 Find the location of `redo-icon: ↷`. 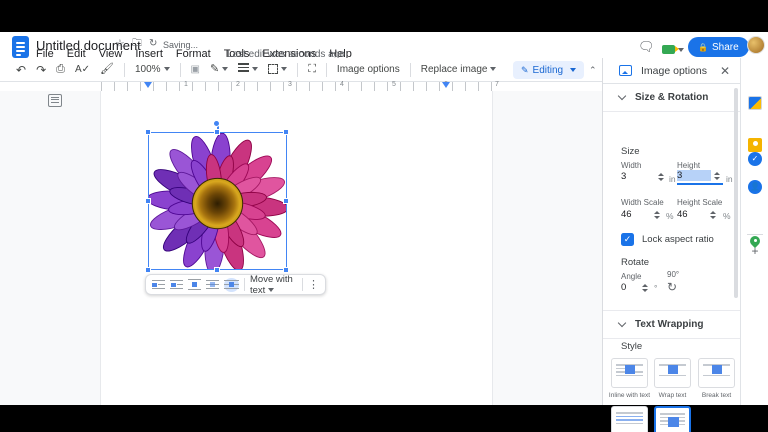

redo-icon: ↷ is located at coordinates (41, 70).